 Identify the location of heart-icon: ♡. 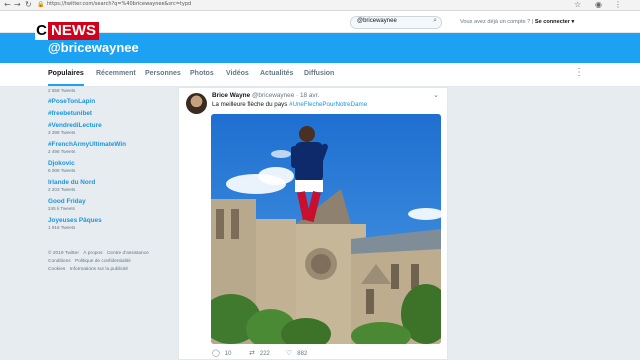
(289, 353).